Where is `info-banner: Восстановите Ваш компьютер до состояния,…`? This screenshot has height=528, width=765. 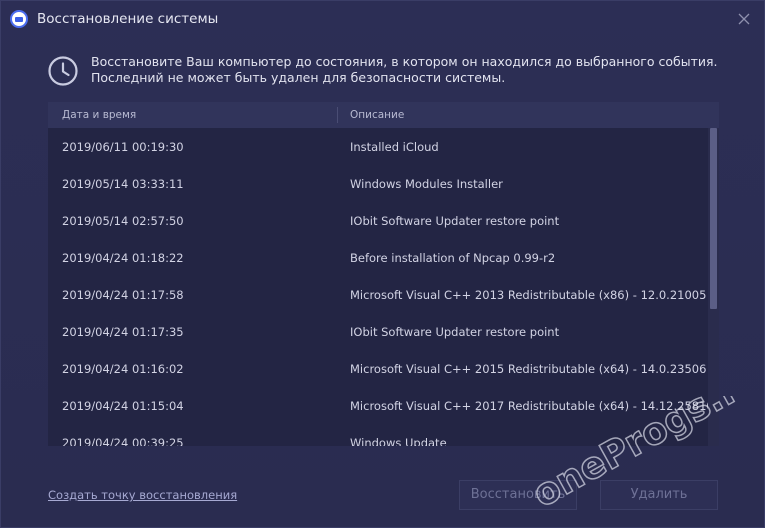
info-banner: Восстановите Ваш компьютер до состояния,… is located at coordinates (387, 71).